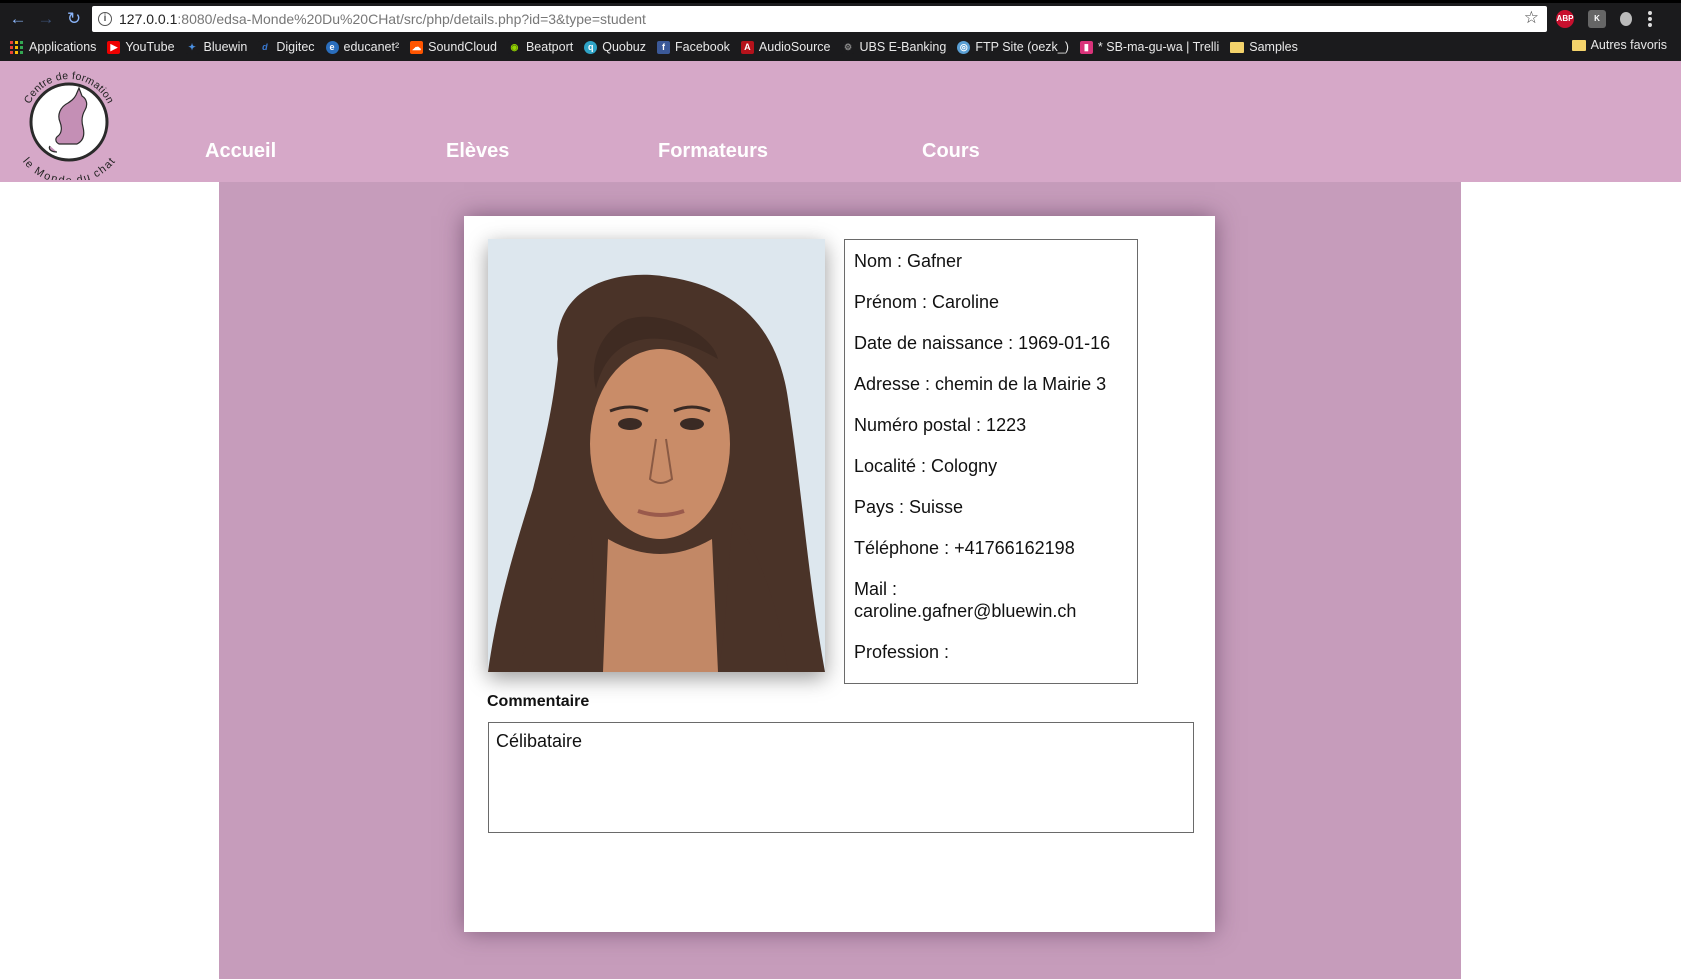 The image size is (1681, 979). I want to click on field-mail-label: Mail :, so click(876, 589).